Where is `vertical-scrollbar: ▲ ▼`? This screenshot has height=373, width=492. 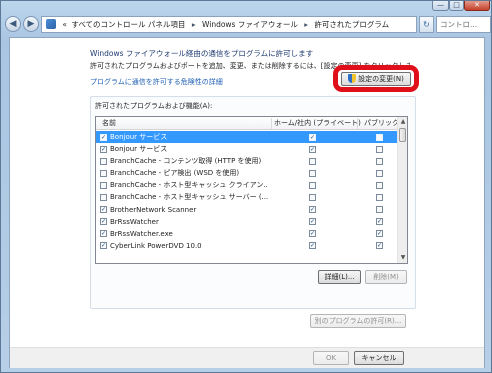 vertical-scrollbar: ▲ ▼ is located at coordinates (402, 190).